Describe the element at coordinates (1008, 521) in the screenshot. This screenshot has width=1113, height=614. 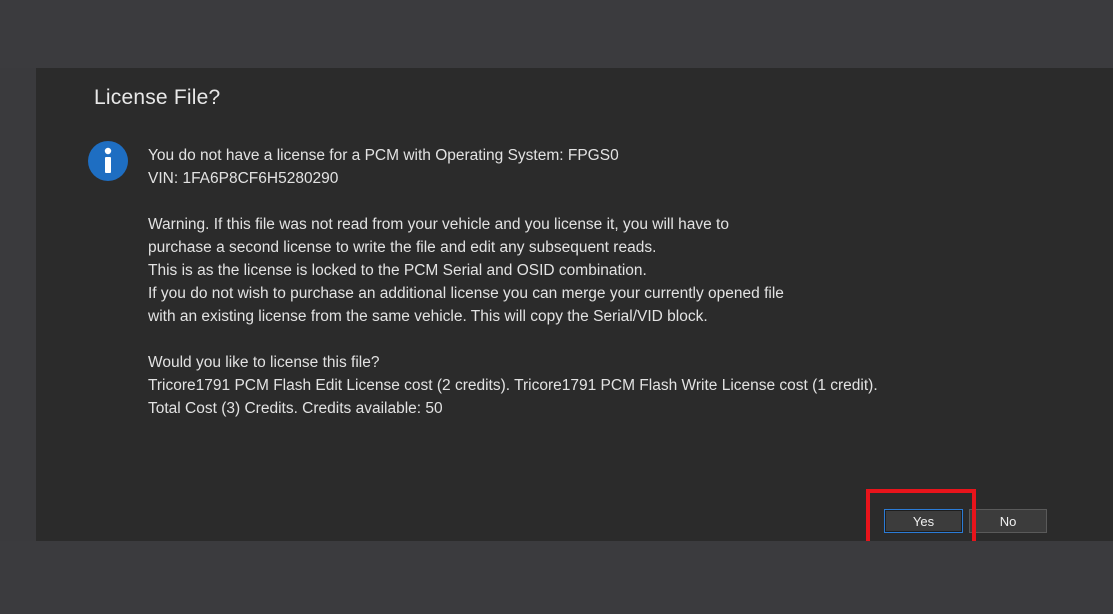
I see `no-button: No` at that location.